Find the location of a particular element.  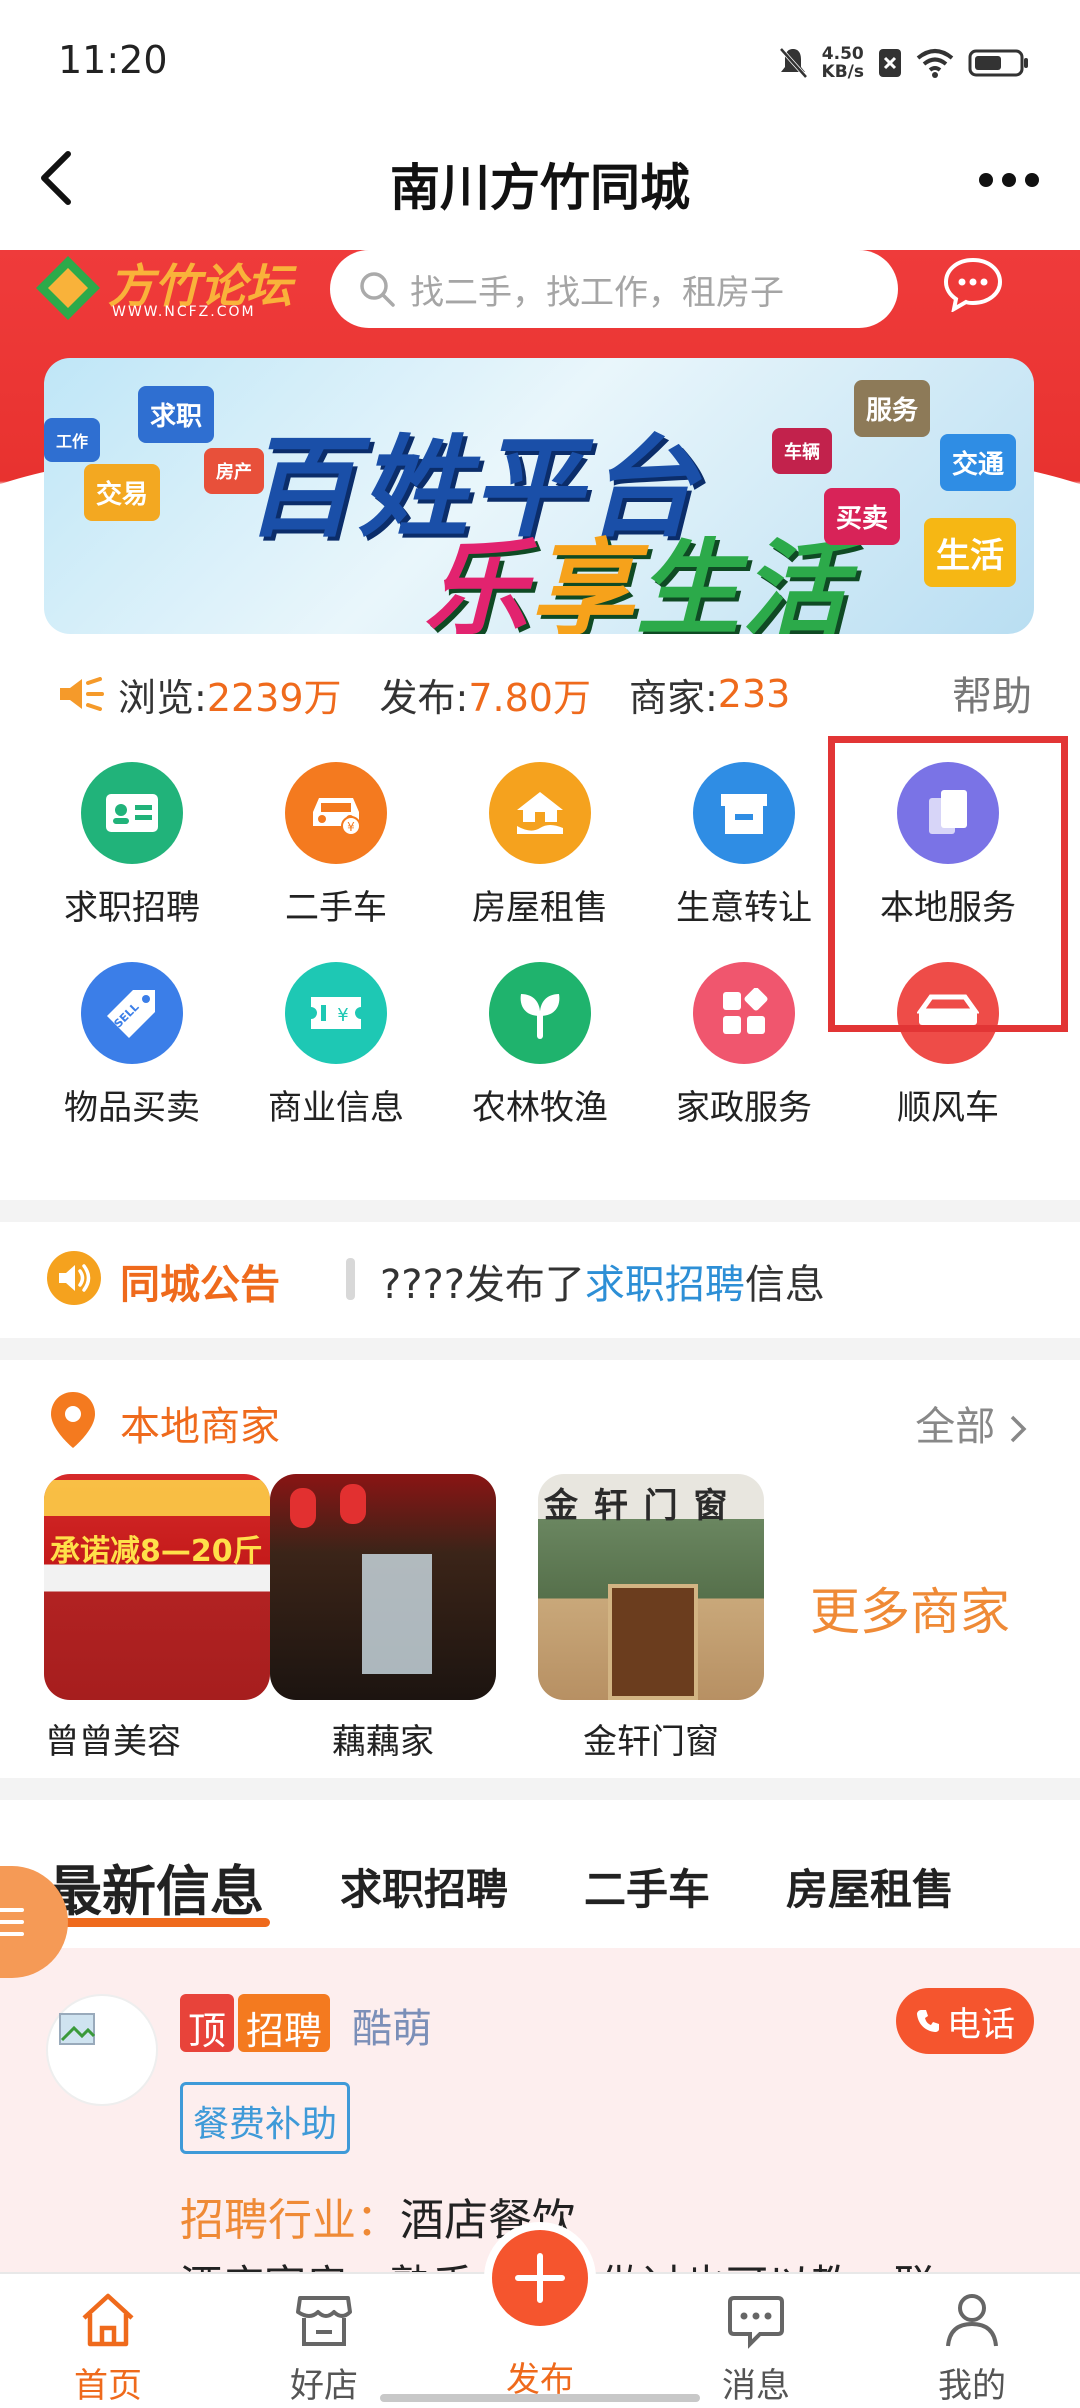

net-speed-unit: KB/s is located at coordinates (842, 72).